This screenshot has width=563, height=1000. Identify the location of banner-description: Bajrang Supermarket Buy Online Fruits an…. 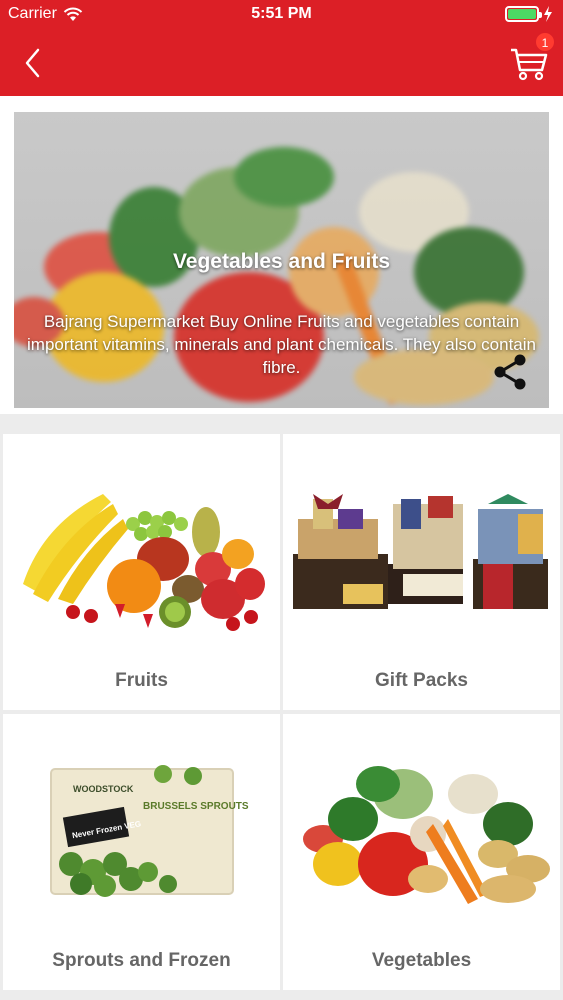
(281, 344).